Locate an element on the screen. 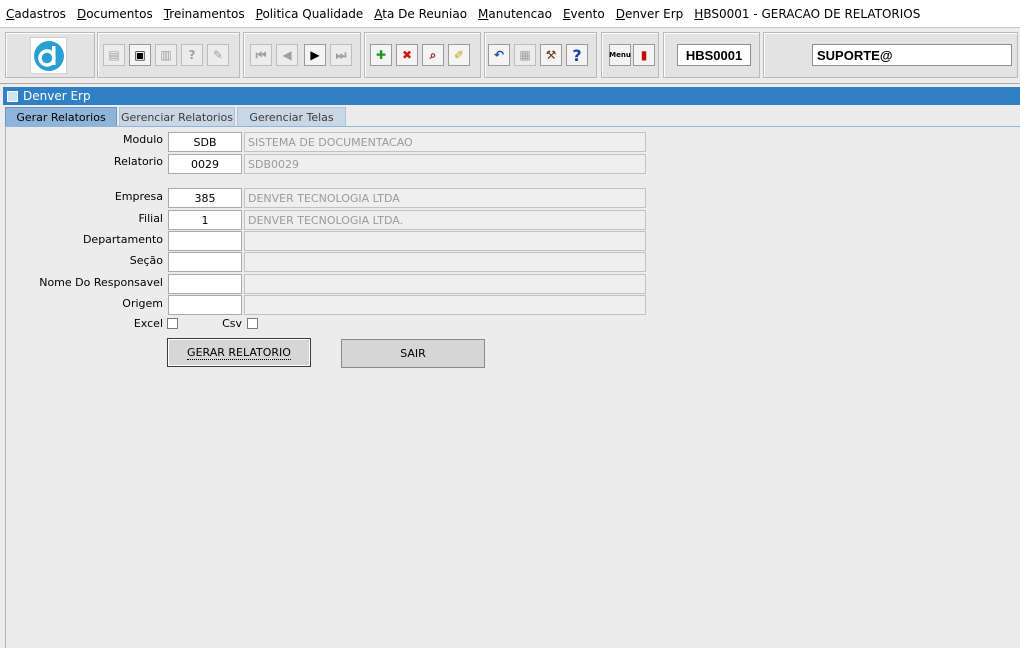 This screenshot has height=648, width=1020. secao-description is located at coordinates (445, 262).